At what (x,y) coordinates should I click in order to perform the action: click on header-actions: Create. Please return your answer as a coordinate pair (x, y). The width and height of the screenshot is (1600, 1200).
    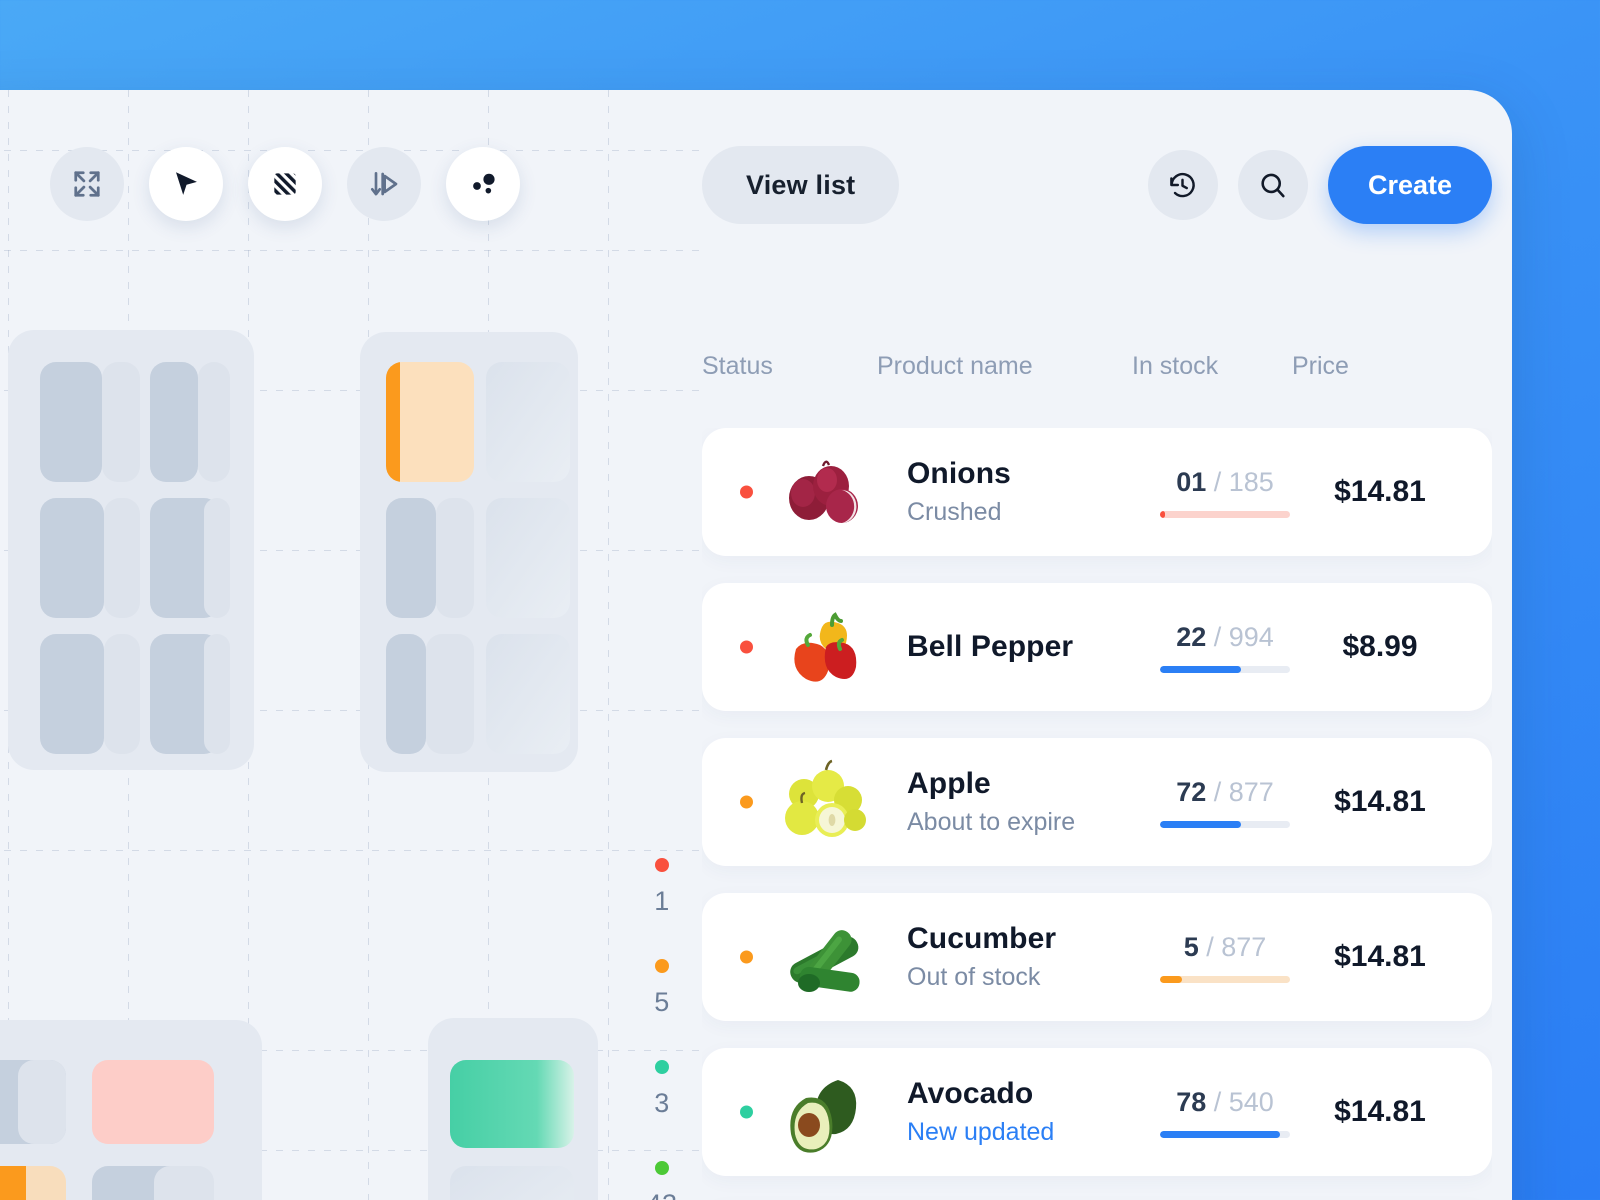
    Looking at the image, I should click on (1319, 185).